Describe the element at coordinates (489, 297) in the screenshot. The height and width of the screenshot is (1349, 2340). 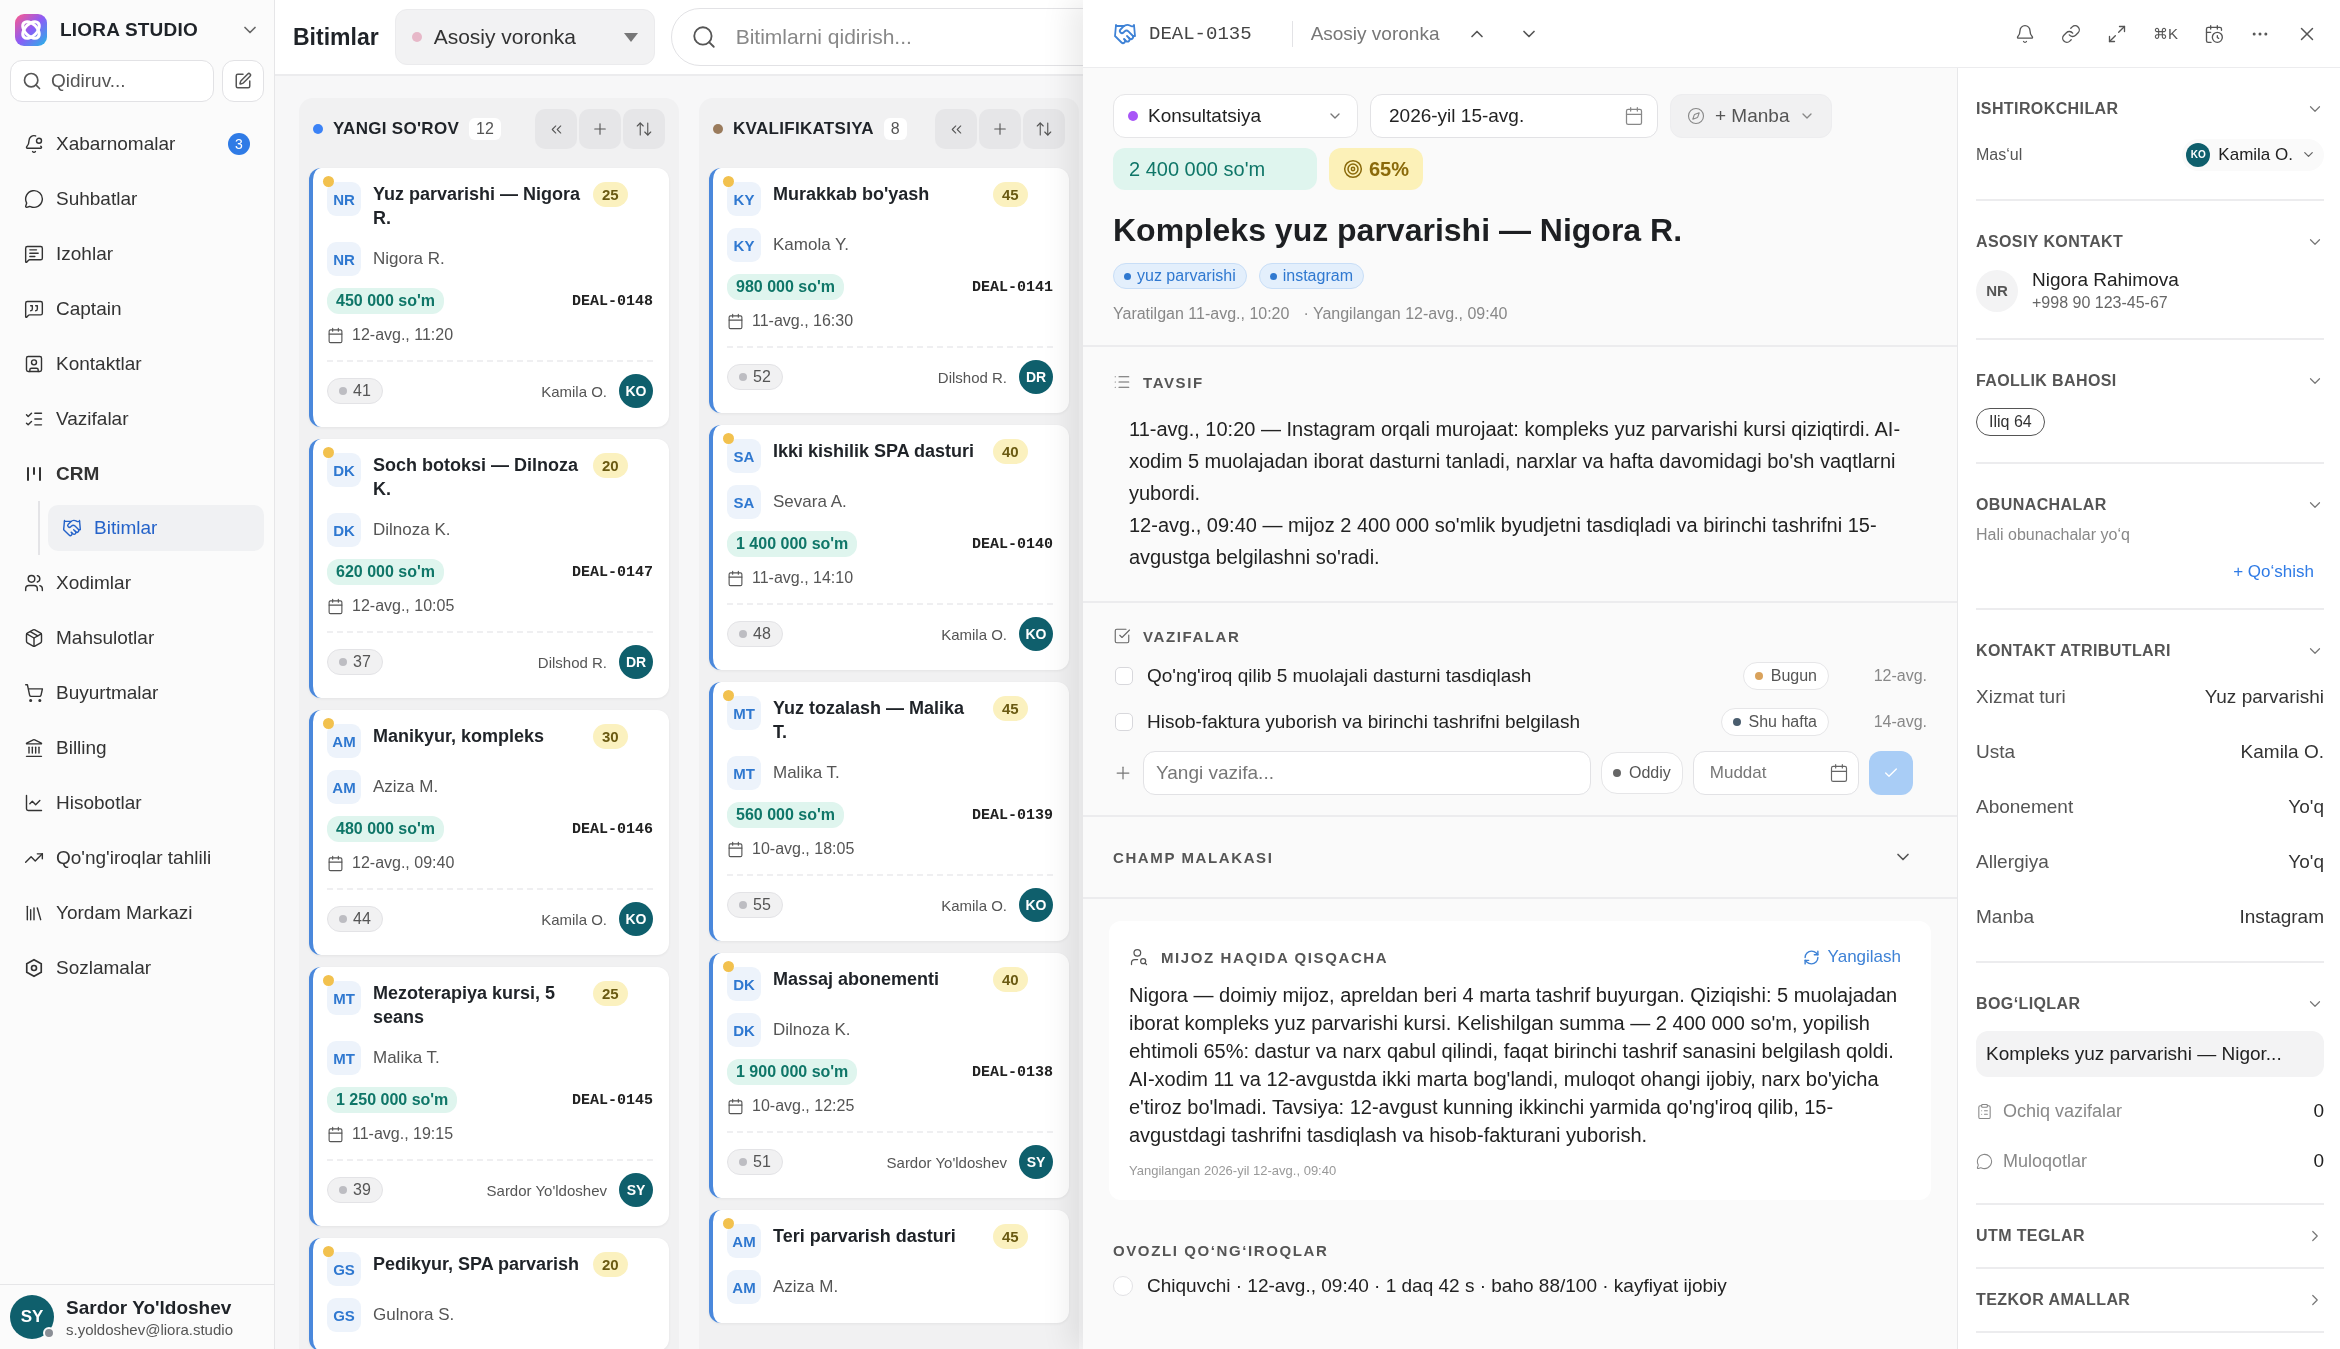
I see `deal-card: NR Yuz parvarishi — Nigora R. 25 NR Nigora R. 450 000 so'm DEAL-0148 12-avg., 11:20 41 Kamila O. KO` at that location.